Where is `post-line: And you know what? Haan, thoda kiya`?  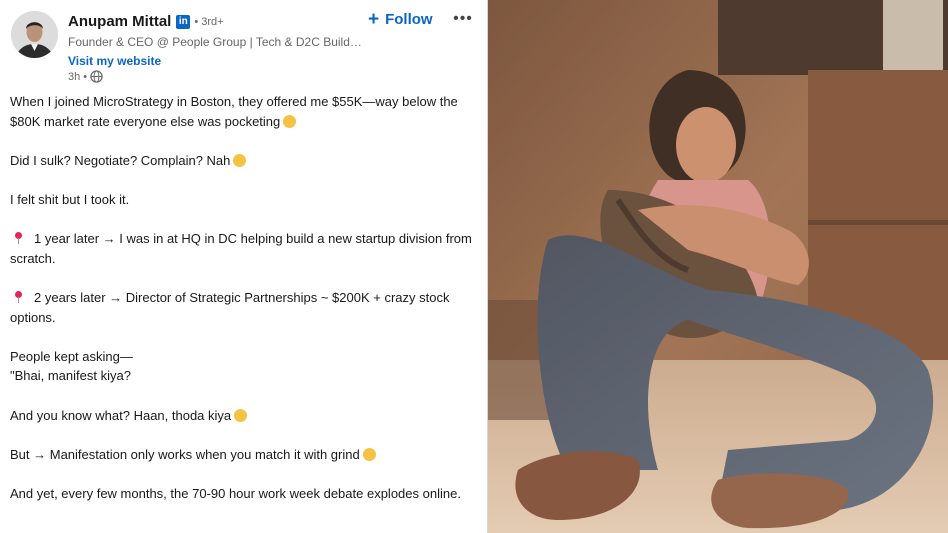 post-line: And you know what? Haan, thoda kiya is located at coordinates (243, 416).